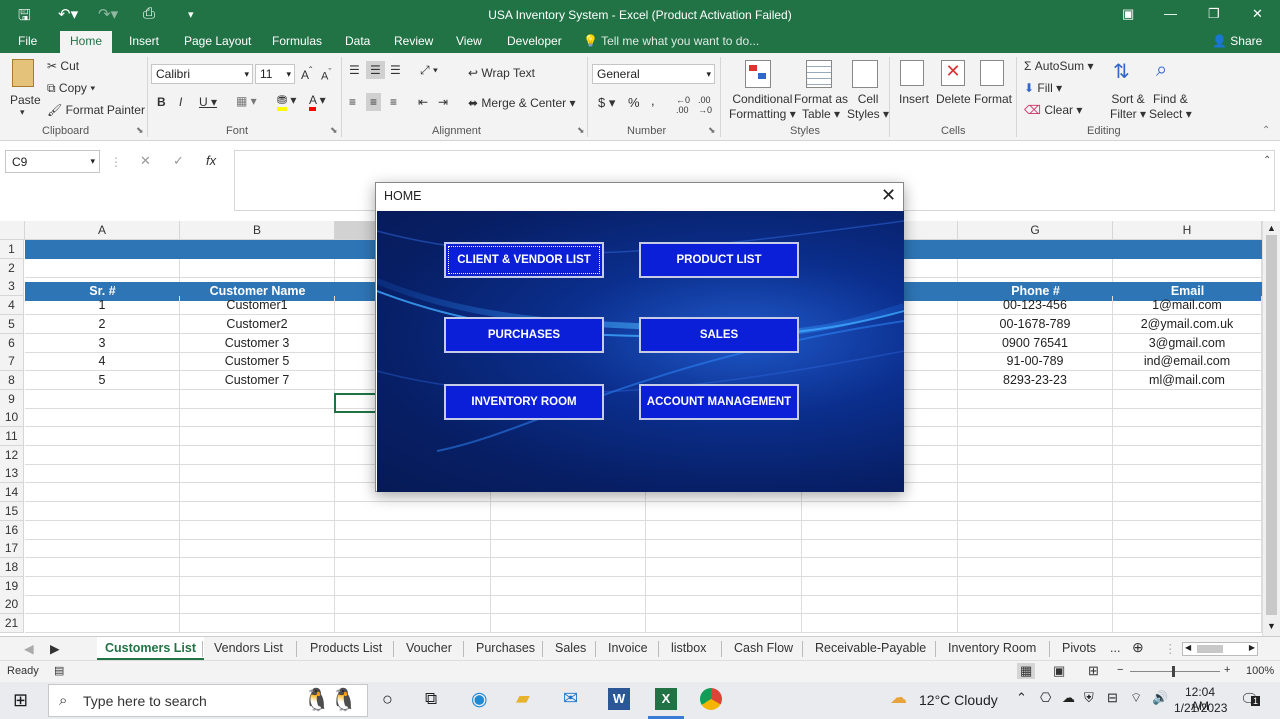  What do you see at coordinates (12, 230) in the screenshot?
I see `select-all-corner` at bounding box center [12, 230].